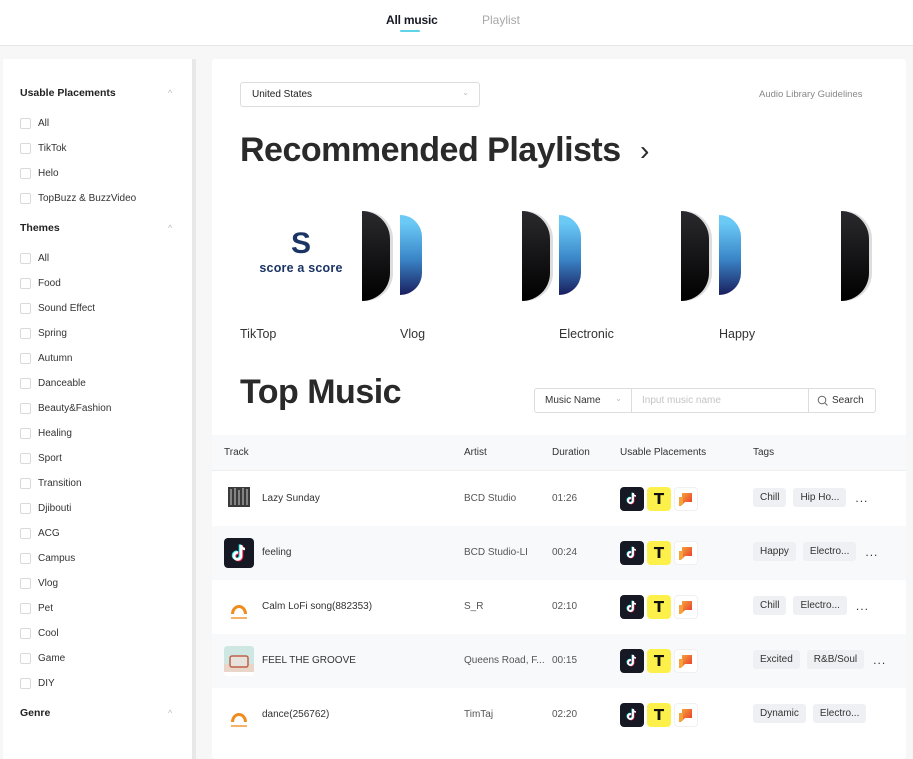  What do you see at coordinates (295, 714) in the screenshot?
I see `track-name: dance(256762)` at bounding box center [295, 714].